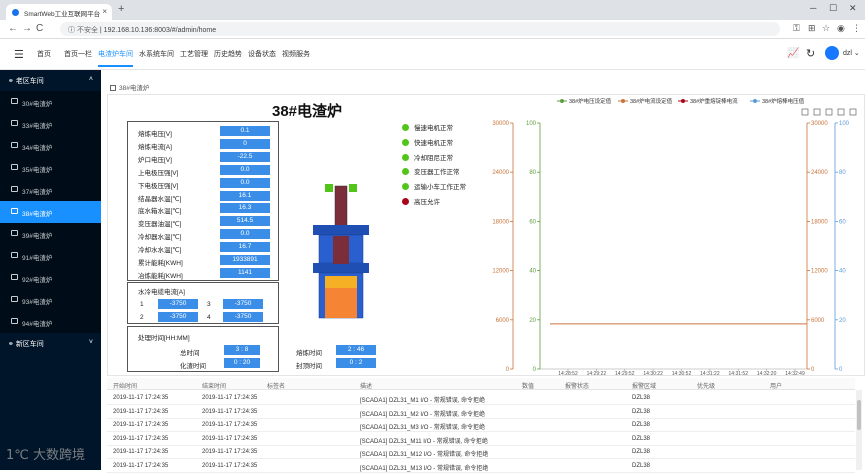  I want to click on cable-index-4: 4, so click(209, 317).